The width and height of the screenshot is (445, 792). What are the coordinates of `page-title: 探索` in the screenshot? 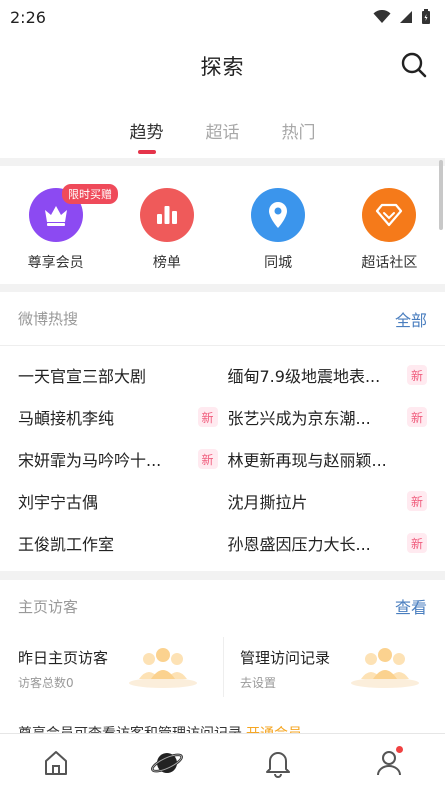 It's located at (222, 67).